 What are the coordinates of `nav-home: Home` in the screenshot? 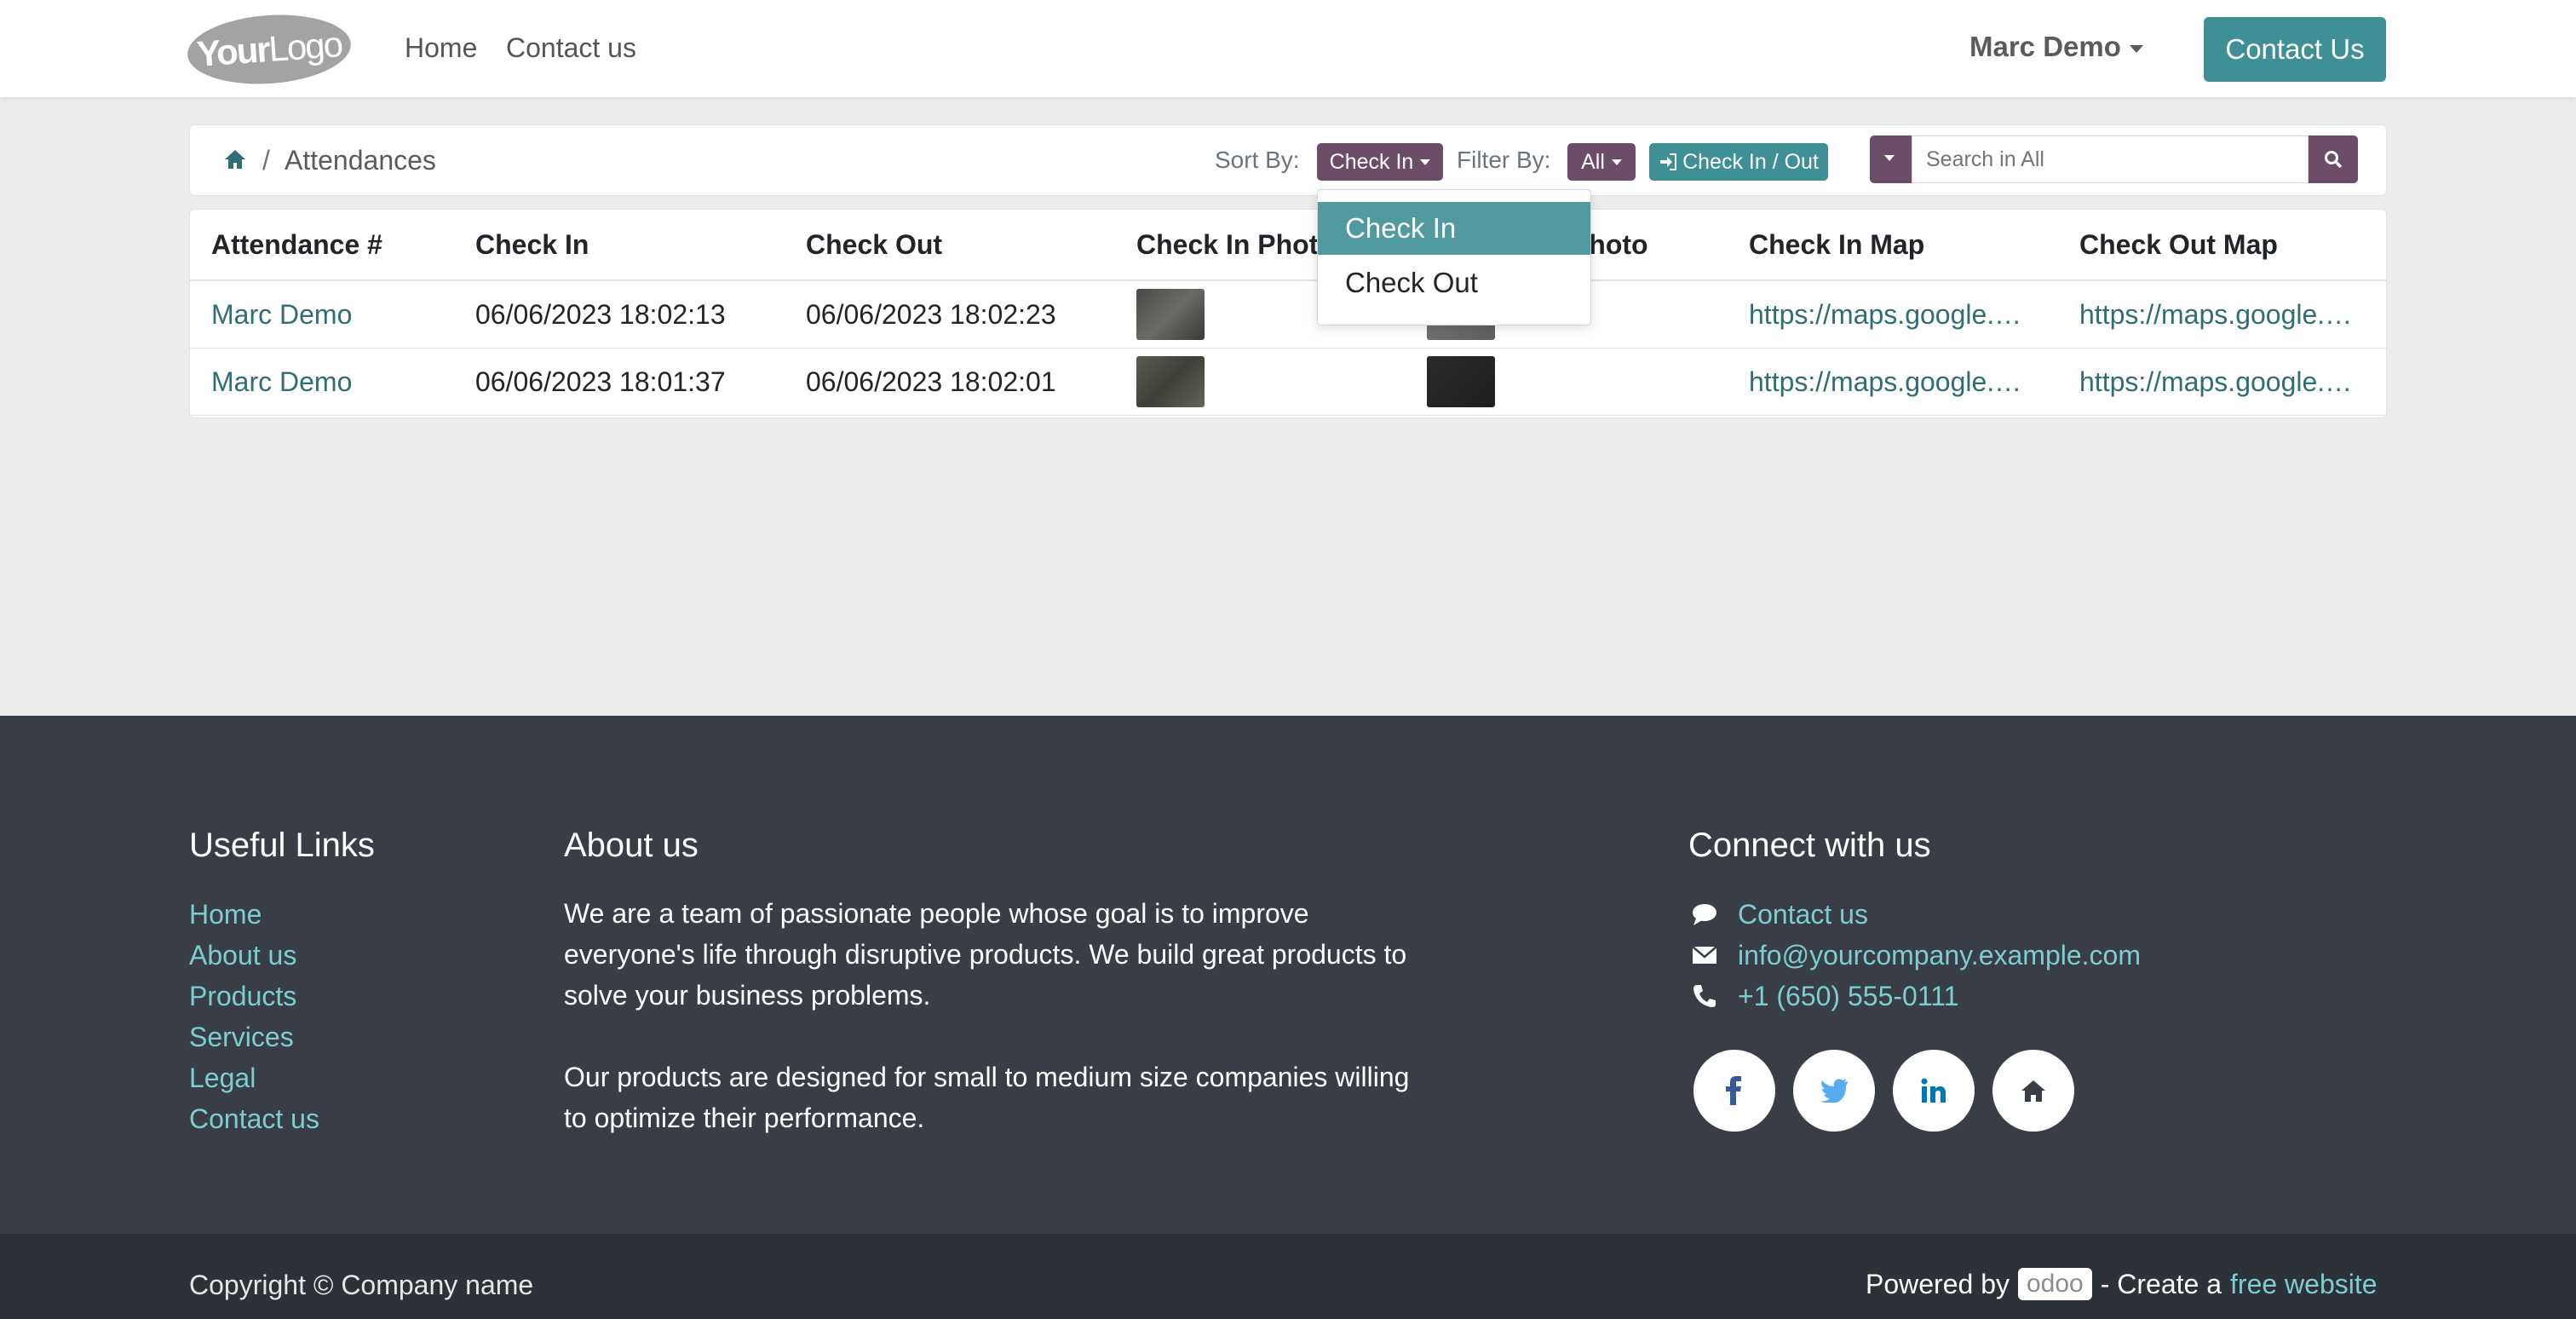 It's located at (441, 48).